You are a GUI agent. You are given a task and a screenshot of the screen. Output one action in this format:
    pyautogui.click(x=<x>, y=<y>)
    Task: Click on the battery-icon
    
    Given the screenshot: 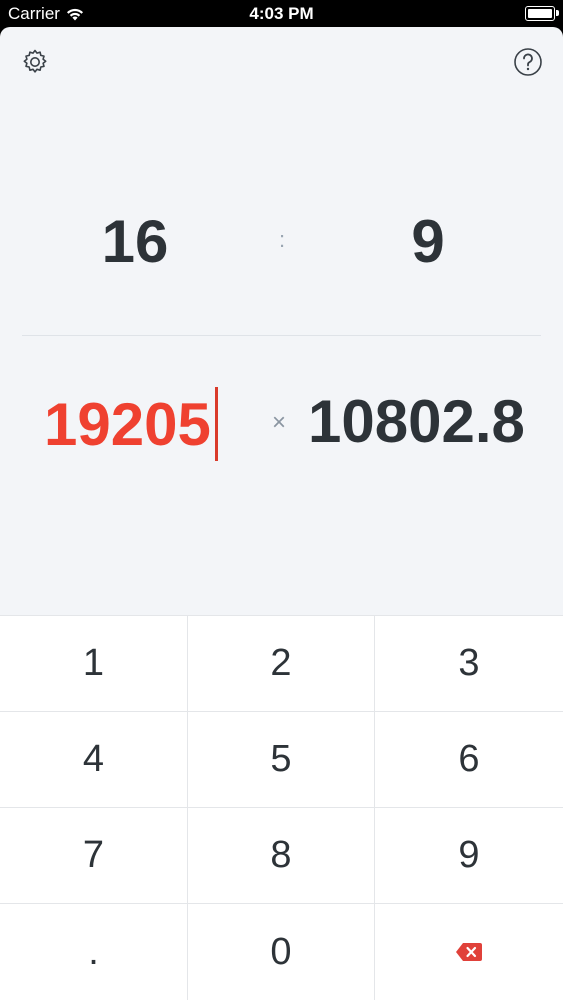 What is the action you would take?
    pyautogui.click(x=542, y=13)
    